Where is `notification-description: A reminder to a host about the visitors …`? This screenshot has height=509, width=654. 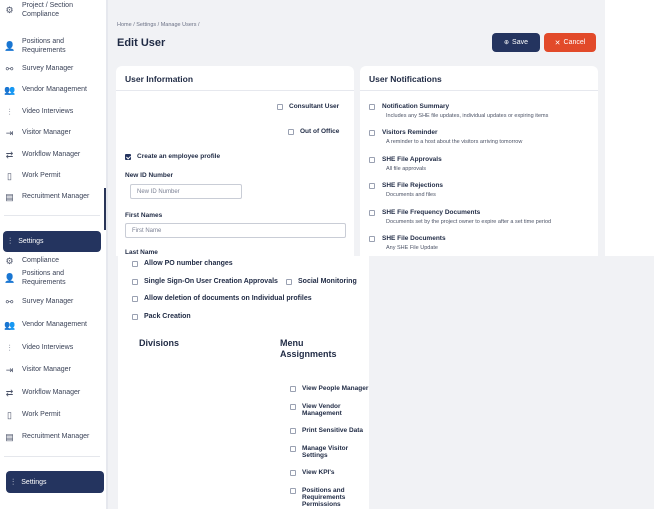 notification-description: A reminder to a host about the visitors … is located at coordinates (454, 142).